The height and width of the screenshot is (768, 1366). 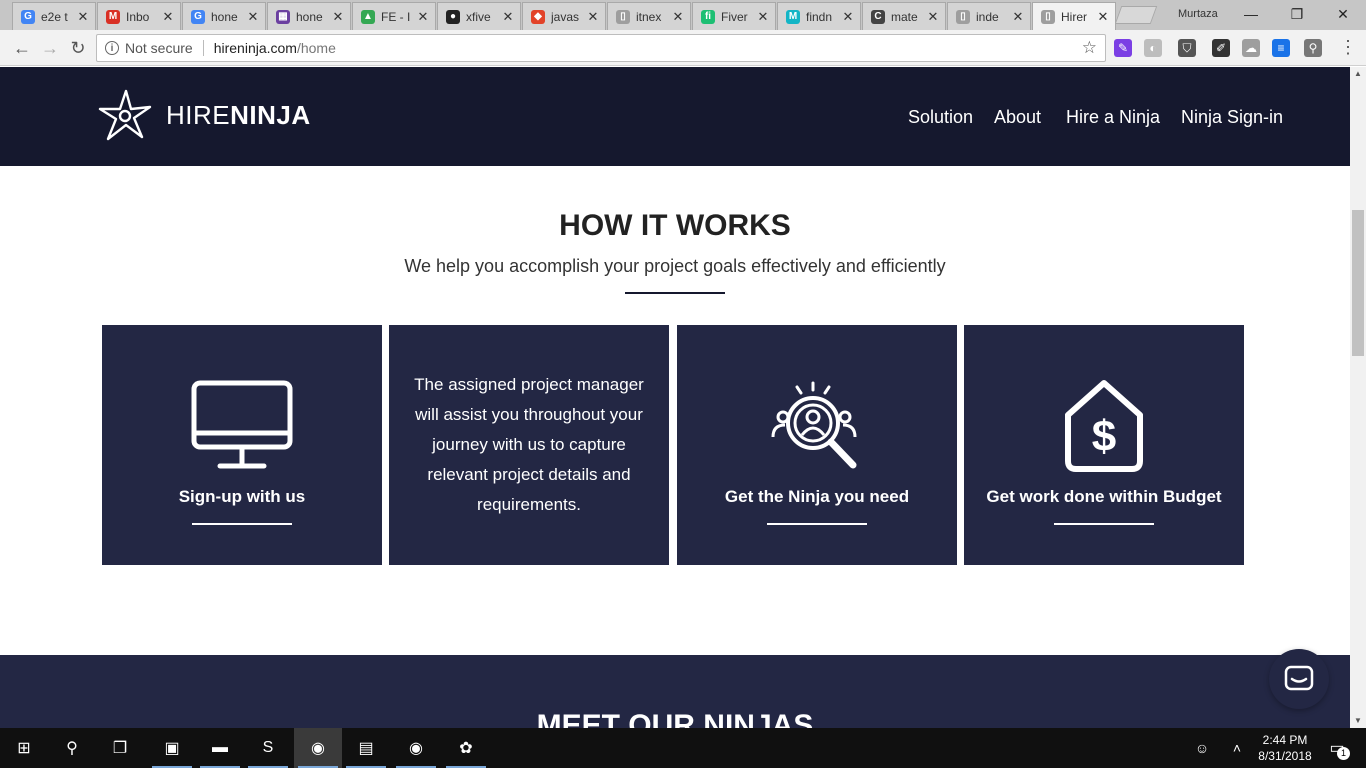 I want to click on drive-icon: ▲, so click(x=368, y=16).